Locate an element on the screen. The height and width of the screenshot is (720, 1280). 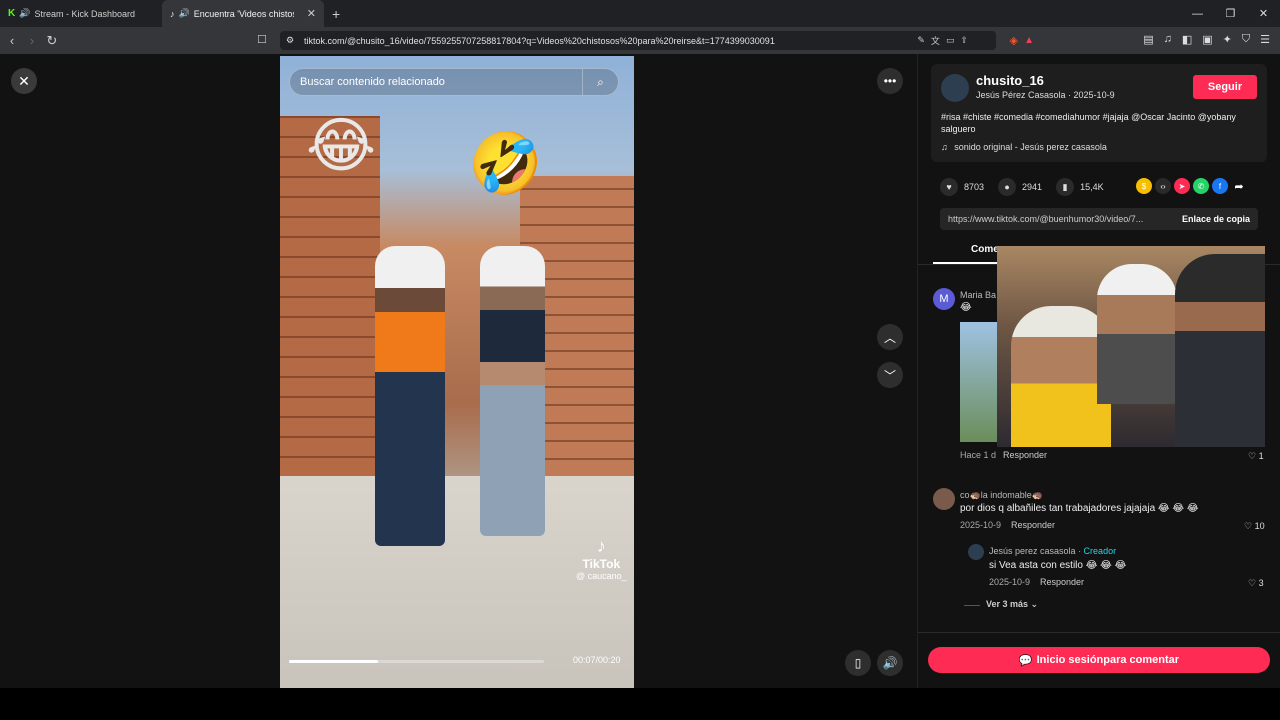
forward-icon: › is located at coordinates (32, 40).